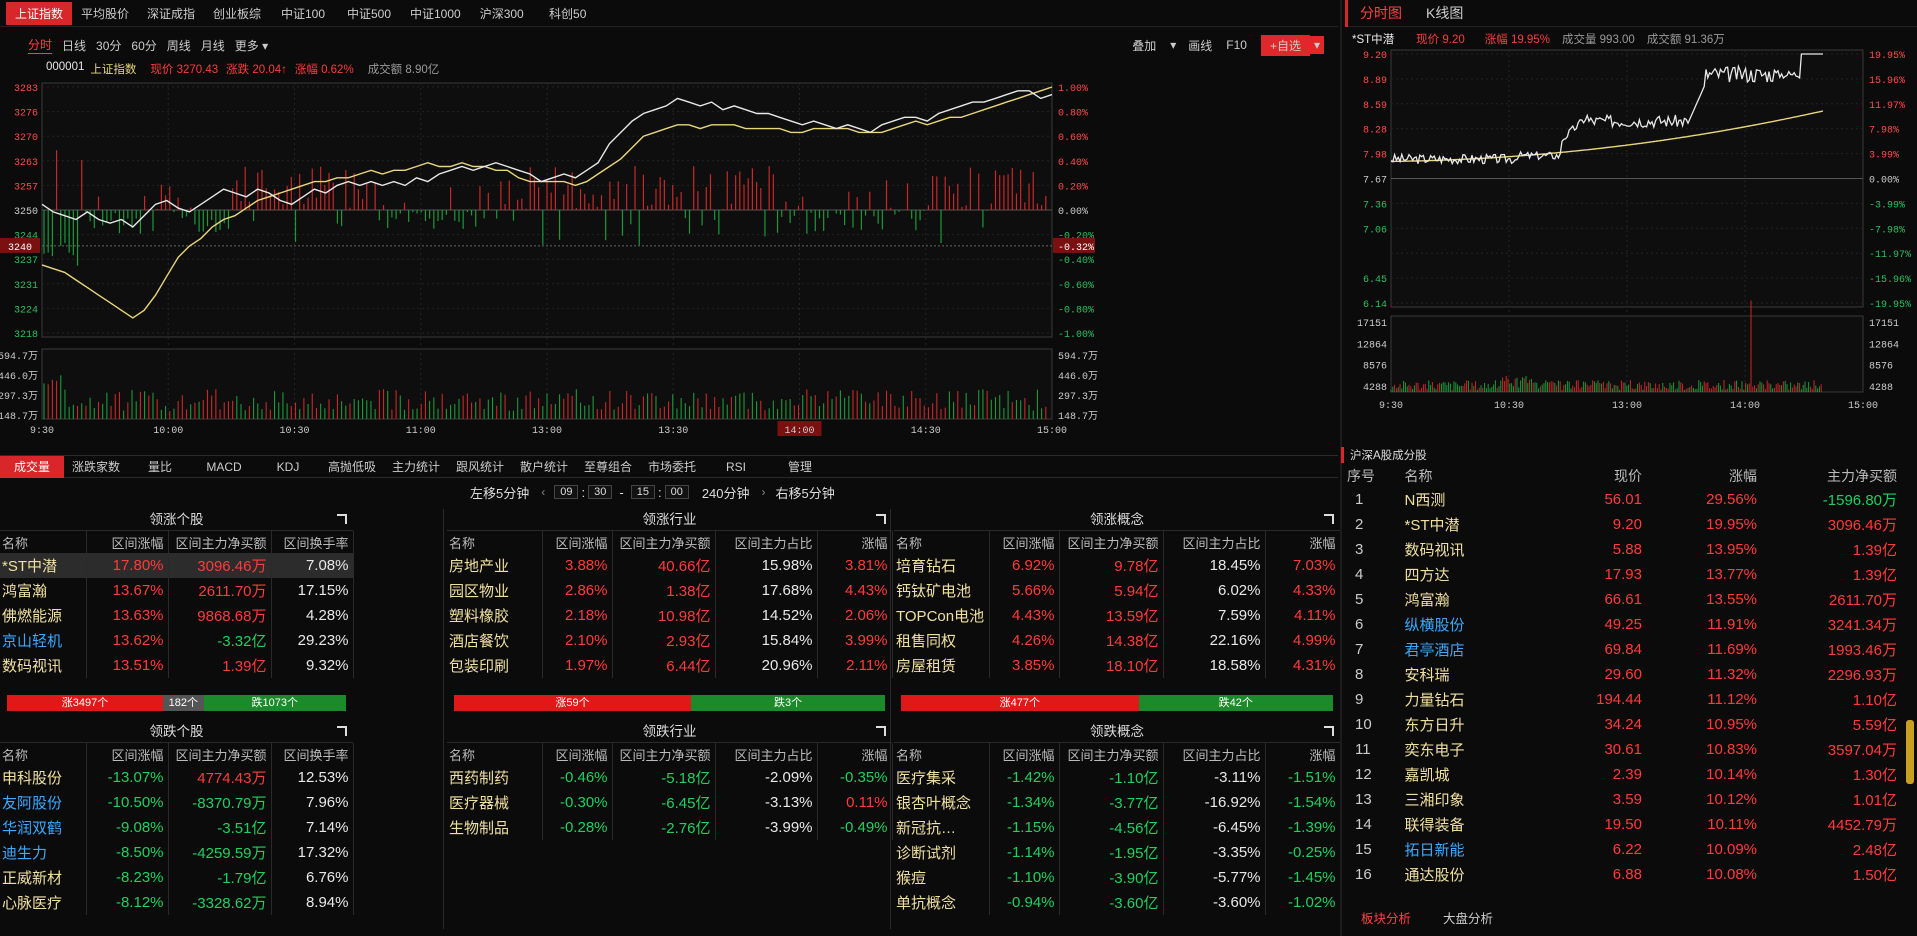  What do you see at coordinates (1144, 45) in the screenshot?
I see `overlay-button: 叠加` at bounding box center [1144, 45].